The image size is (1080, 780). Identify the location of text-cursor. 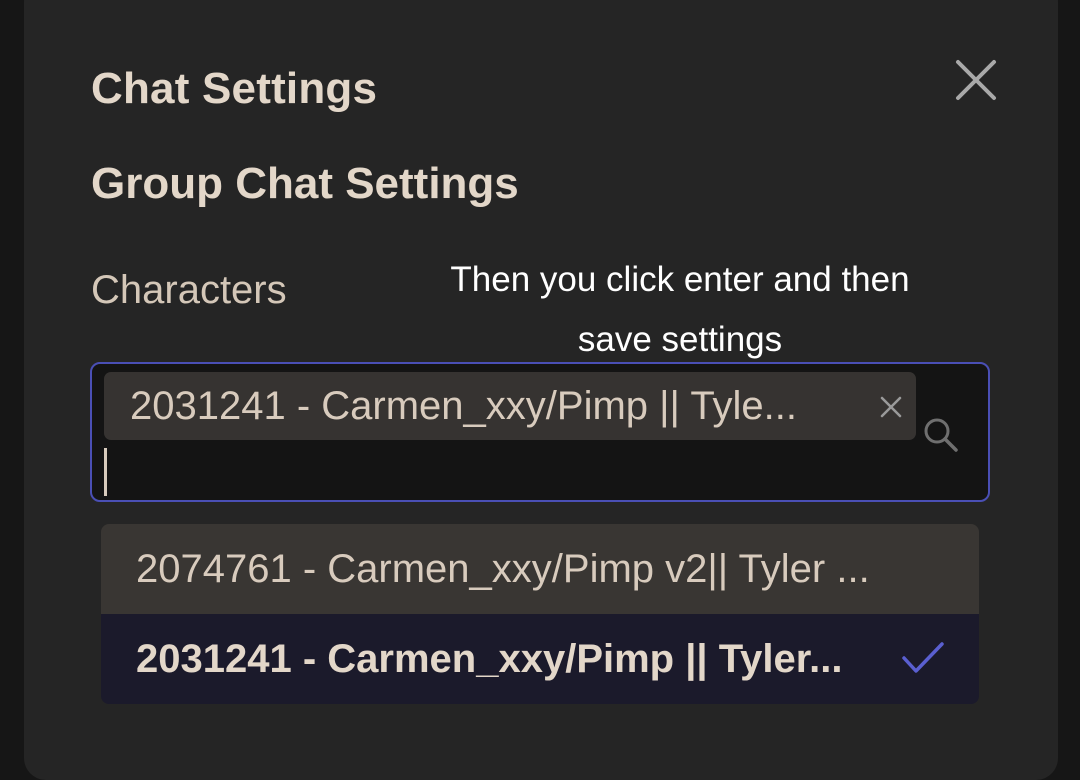
(105, 472).